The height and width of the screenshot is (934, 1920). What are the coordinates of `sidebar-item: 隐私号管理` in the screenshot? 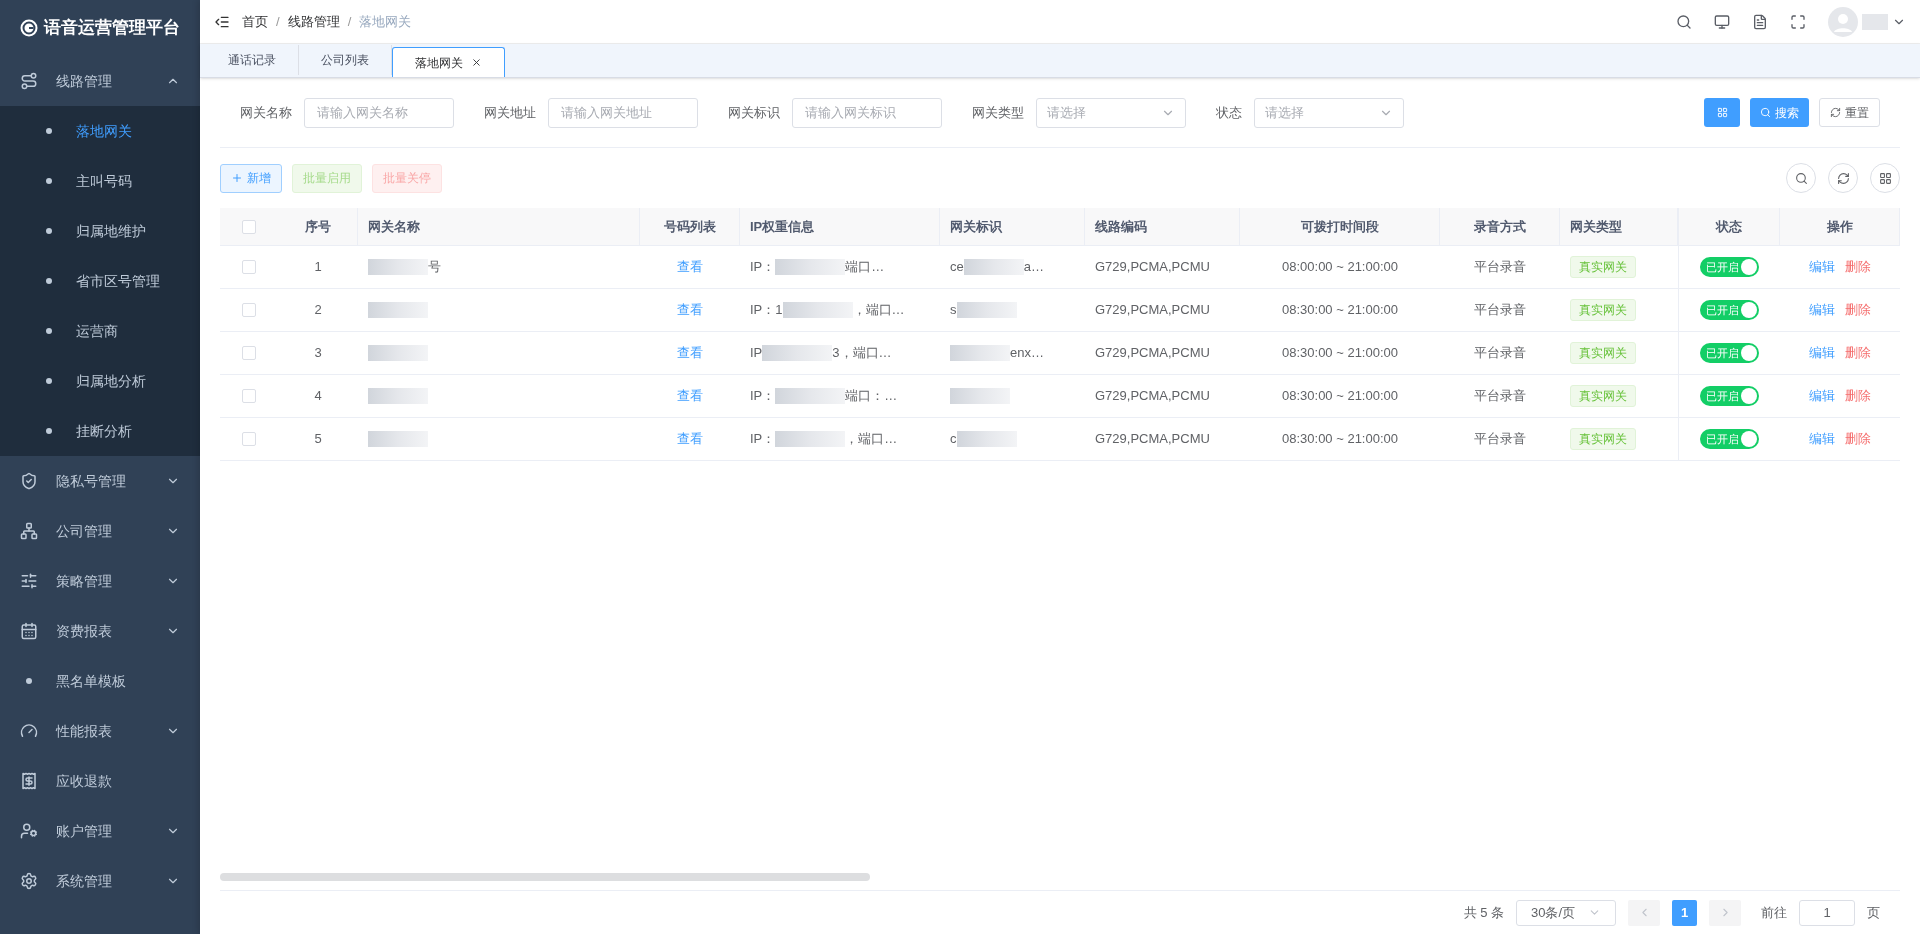 It's located at (100, 481).